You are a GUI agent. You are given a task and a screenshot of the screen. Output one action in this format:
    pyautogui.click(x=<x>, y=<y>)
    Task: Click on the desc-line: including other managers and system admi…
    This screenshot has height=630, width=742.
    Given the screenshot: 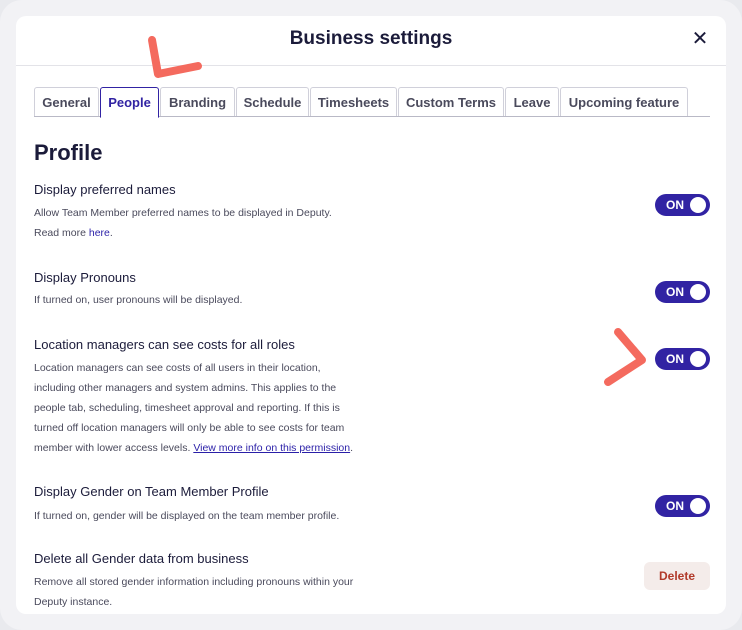 What is the action you would take?
    pyautogui.click(x=185, y=388)
    